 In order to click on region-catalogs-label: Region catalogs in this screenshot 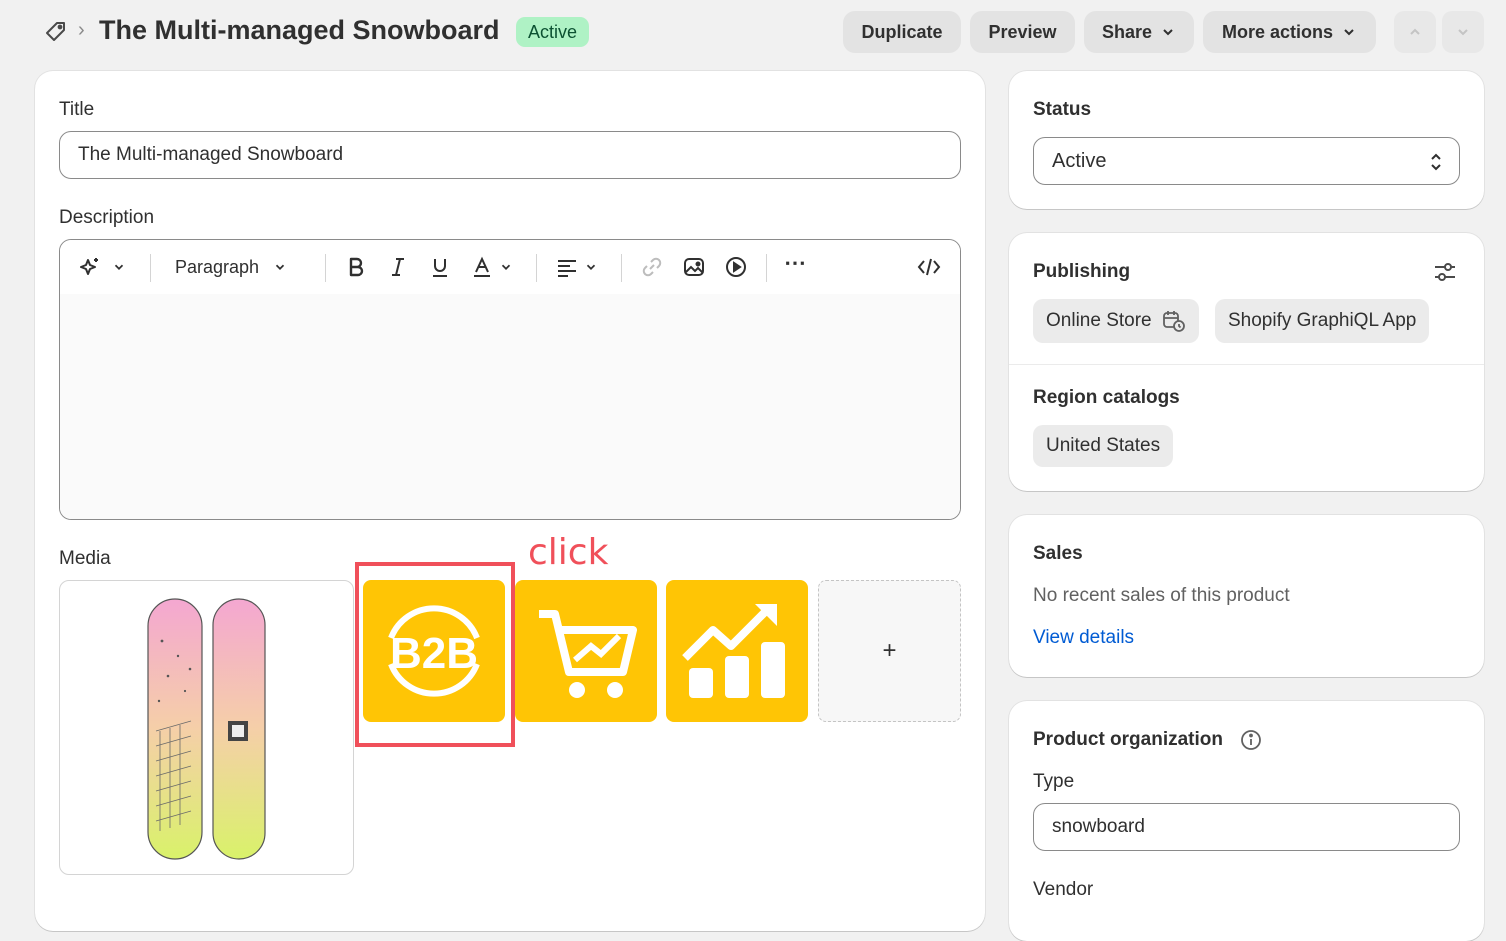, I will do `click(1106, 397)`.